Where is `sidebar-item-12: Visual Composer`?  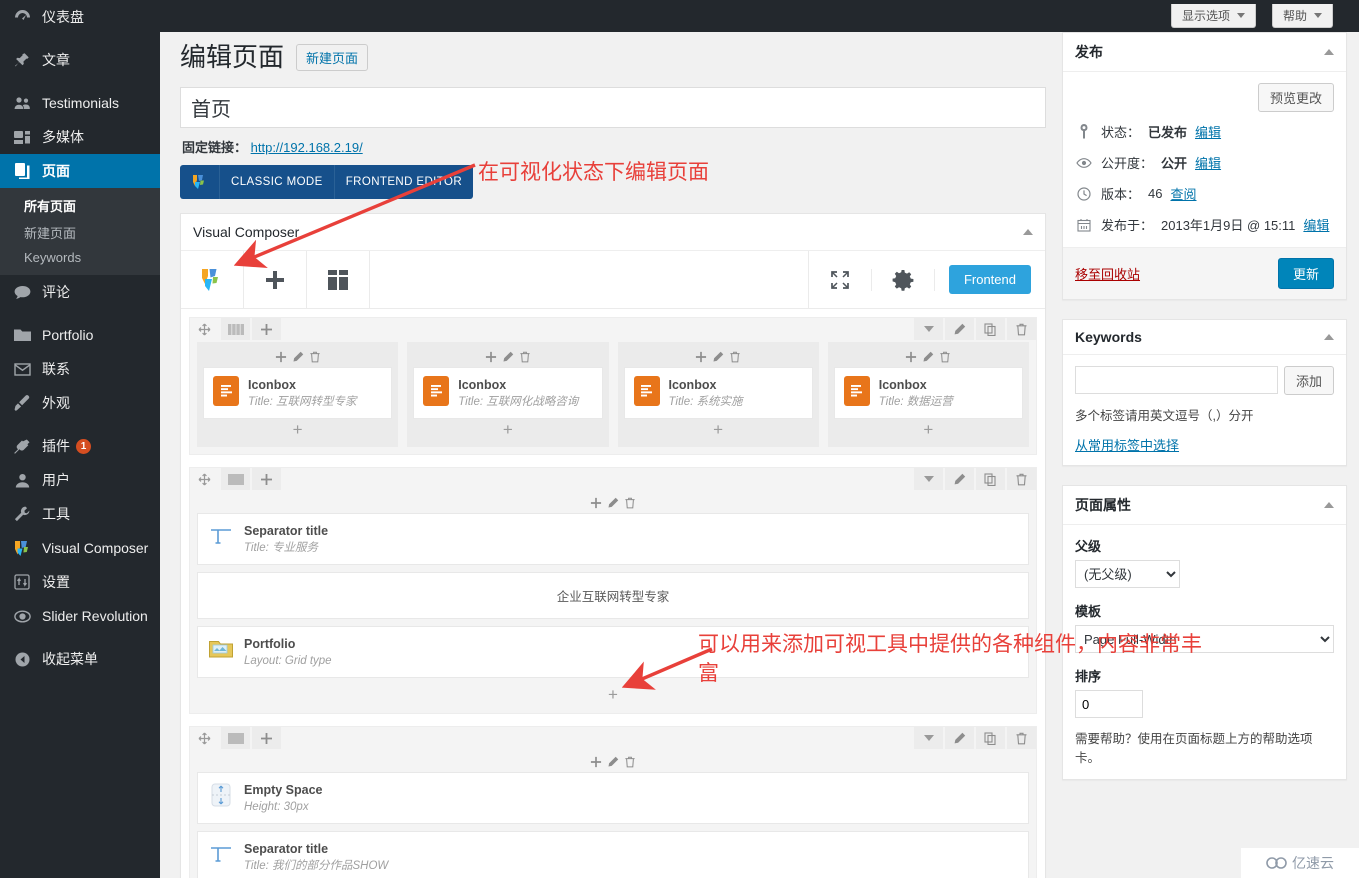
sidebar-item-12: Visual Composer is located at coordinates (80, 548).